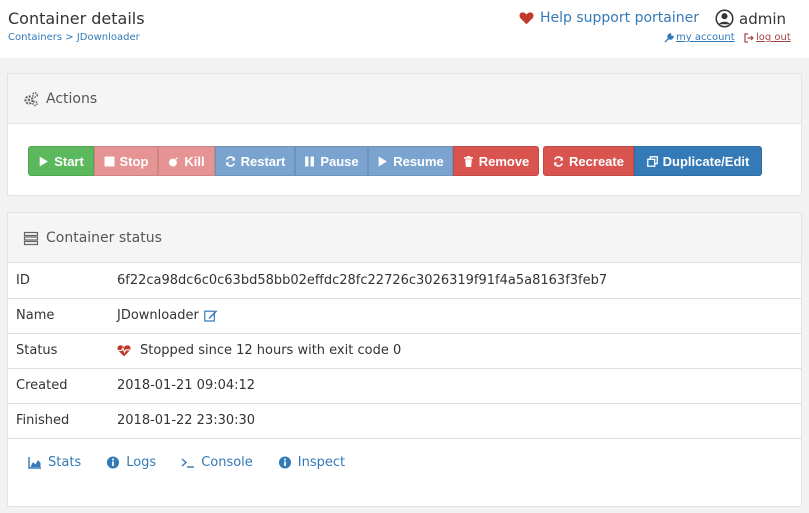  Describe the element at coordinates (705, 37) in the screenshot. I see `my-account-label: my account` at that location.